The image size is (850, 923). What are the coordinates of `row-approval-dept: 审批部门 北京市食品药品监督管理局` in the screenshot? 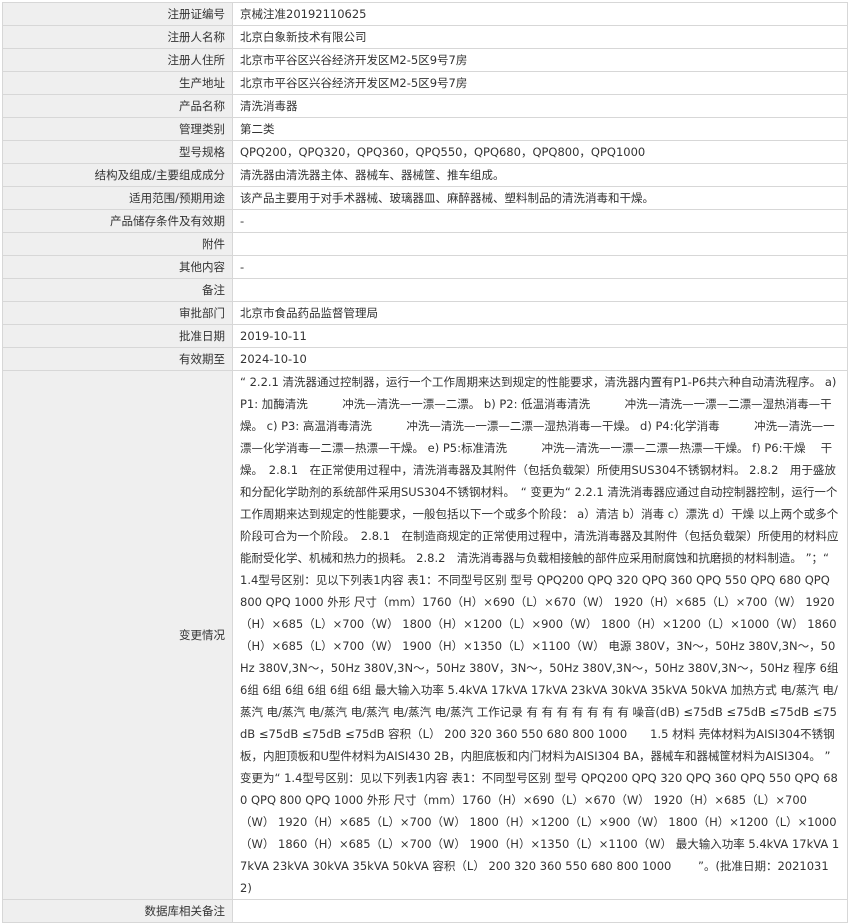 It's located at (425, 313).